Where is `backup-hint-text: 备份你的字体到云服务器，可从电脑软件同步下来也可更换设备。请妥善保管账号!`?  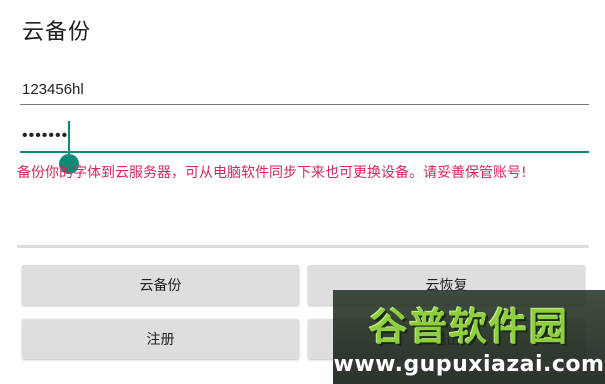
backup-hint-text: 备份你的字体到云服务器，可从电脑软件同步下来也可更换设备。请妥善保管账号! is located at coordinates (272, 173).